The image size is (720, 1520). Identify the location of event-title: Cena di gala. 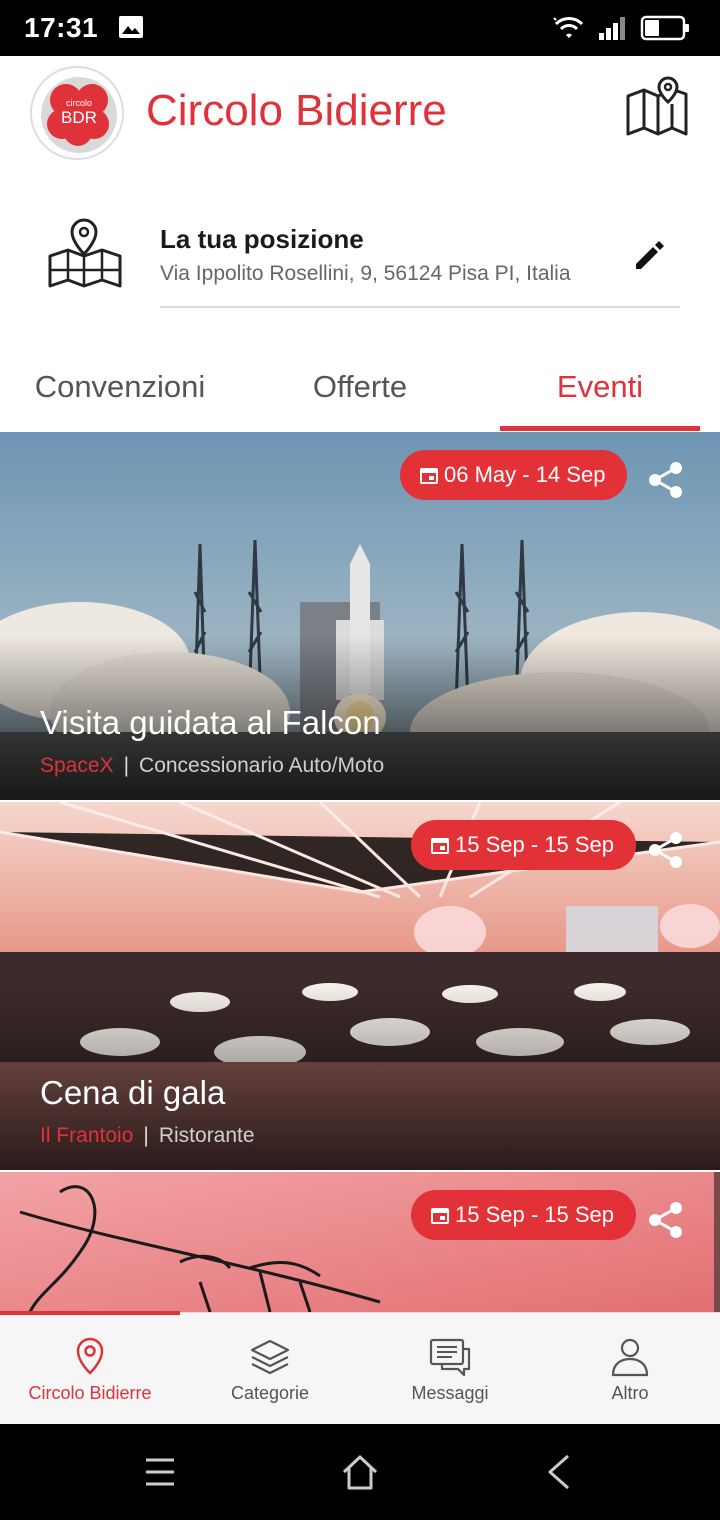
(133, 1092).